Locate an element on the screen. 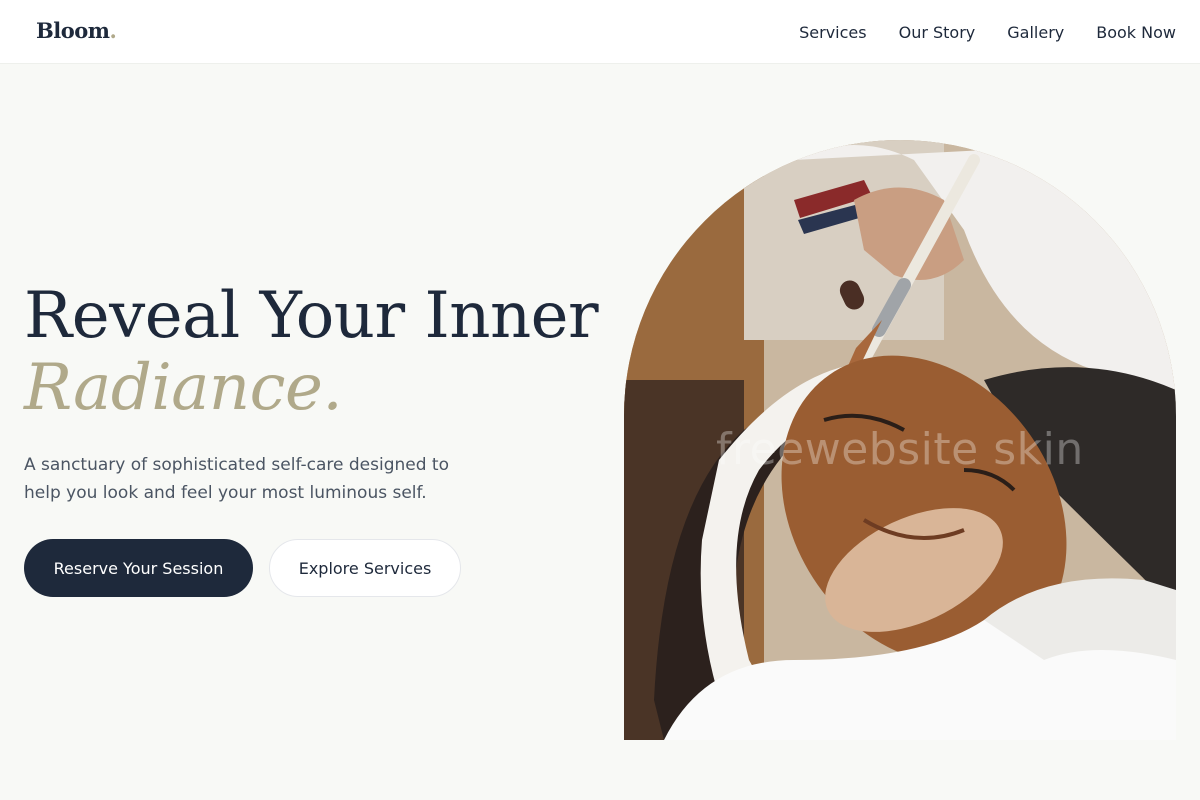 The height and width of the screenshot is (800, 1200). image-watermark: freewebsite skin is located at coordinates (900, 449).